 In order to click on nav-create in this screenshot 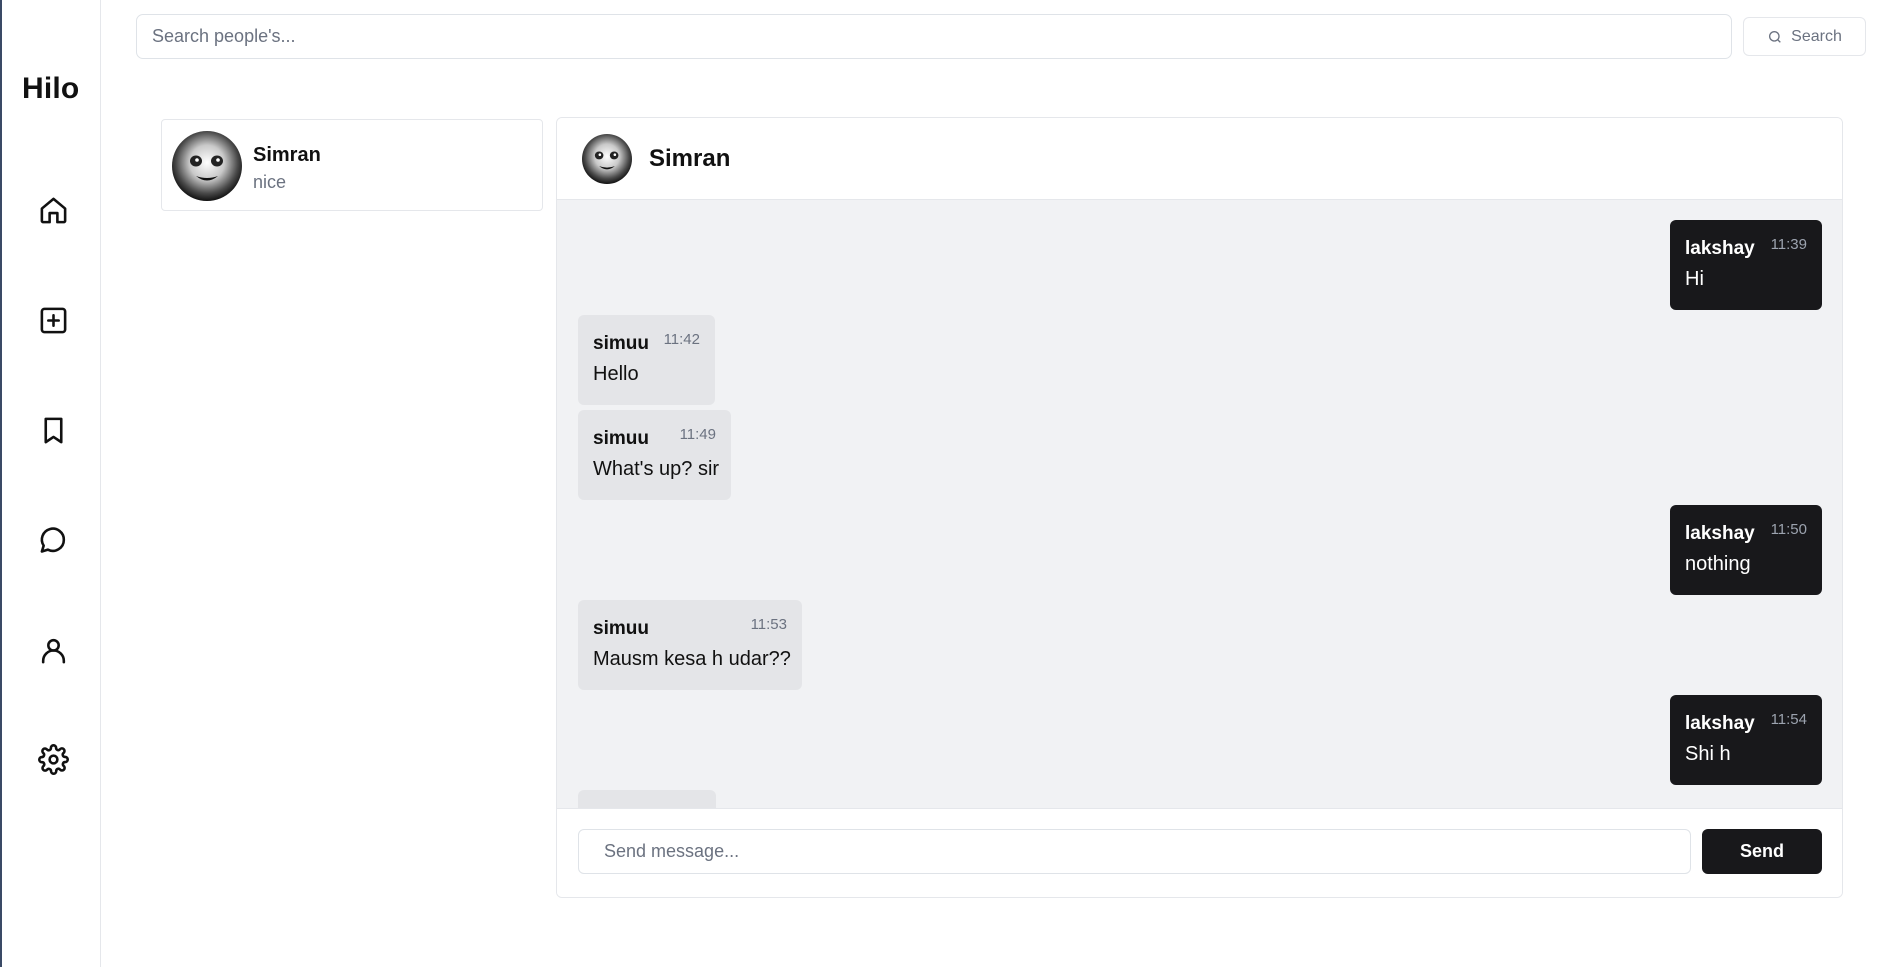, I will do `click(53, 320)`.